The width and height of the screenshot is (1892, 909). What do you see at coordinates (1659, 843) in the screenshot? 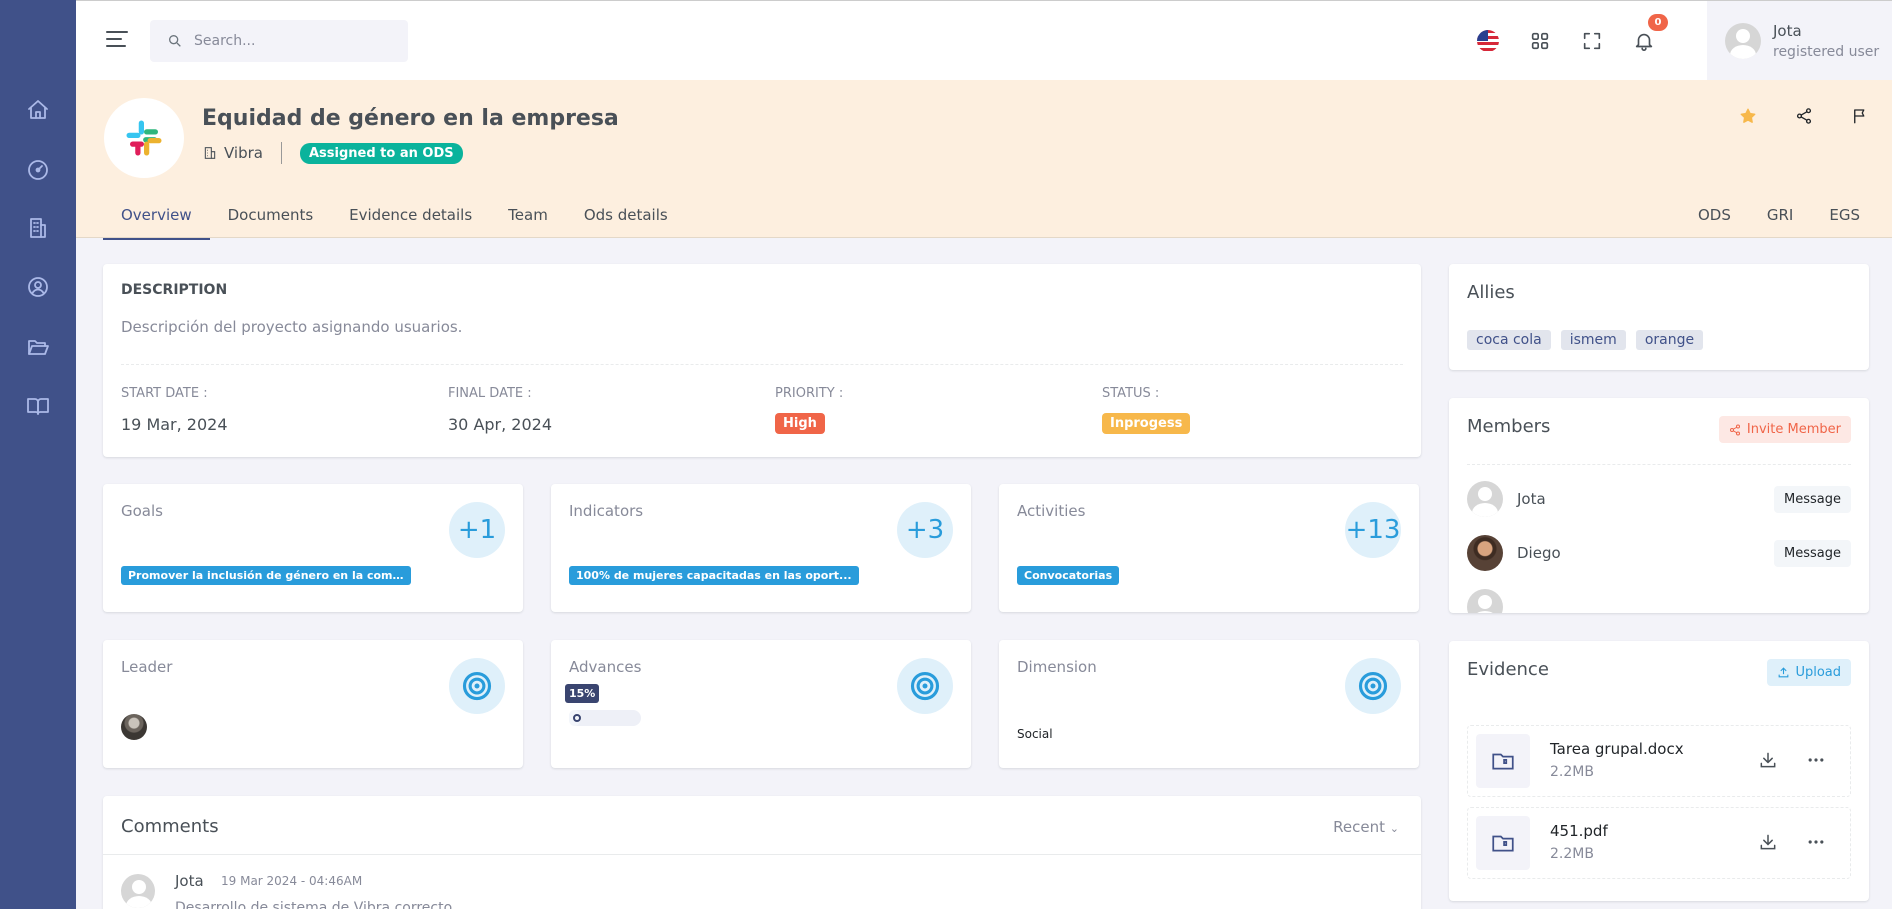
I see `evidence-file: 451.pdf 2.2MB` at bounding box center [1659, 843].